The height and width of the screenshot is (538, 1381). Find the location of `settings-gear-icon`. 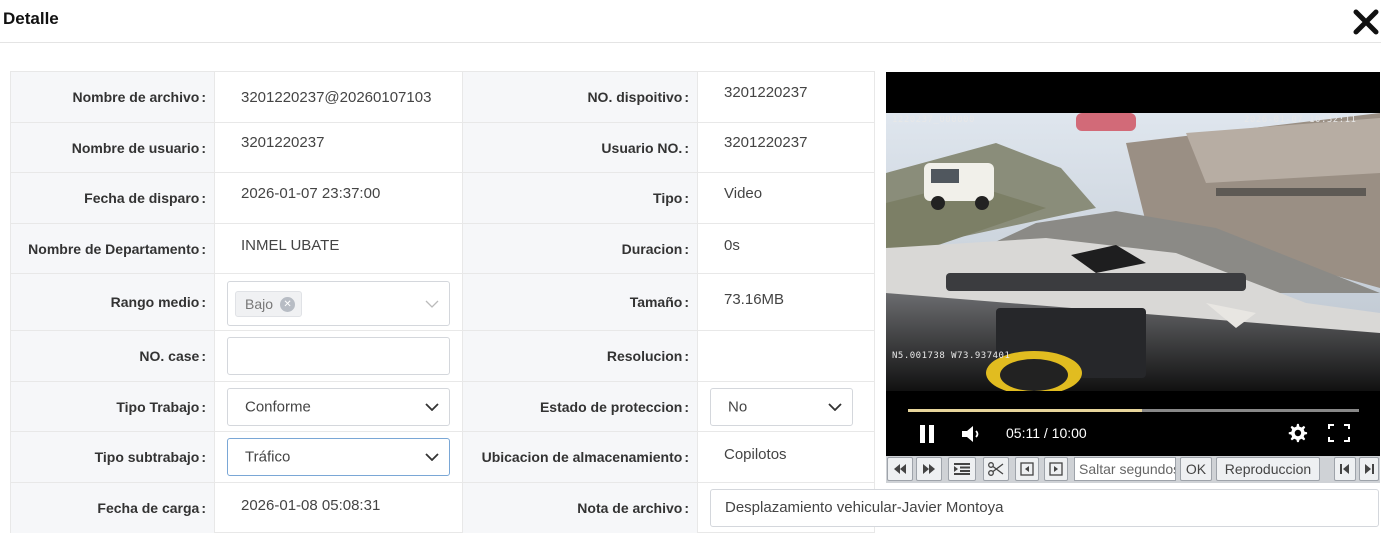

settings-gear-icon is located at coordinates (1297, 433).